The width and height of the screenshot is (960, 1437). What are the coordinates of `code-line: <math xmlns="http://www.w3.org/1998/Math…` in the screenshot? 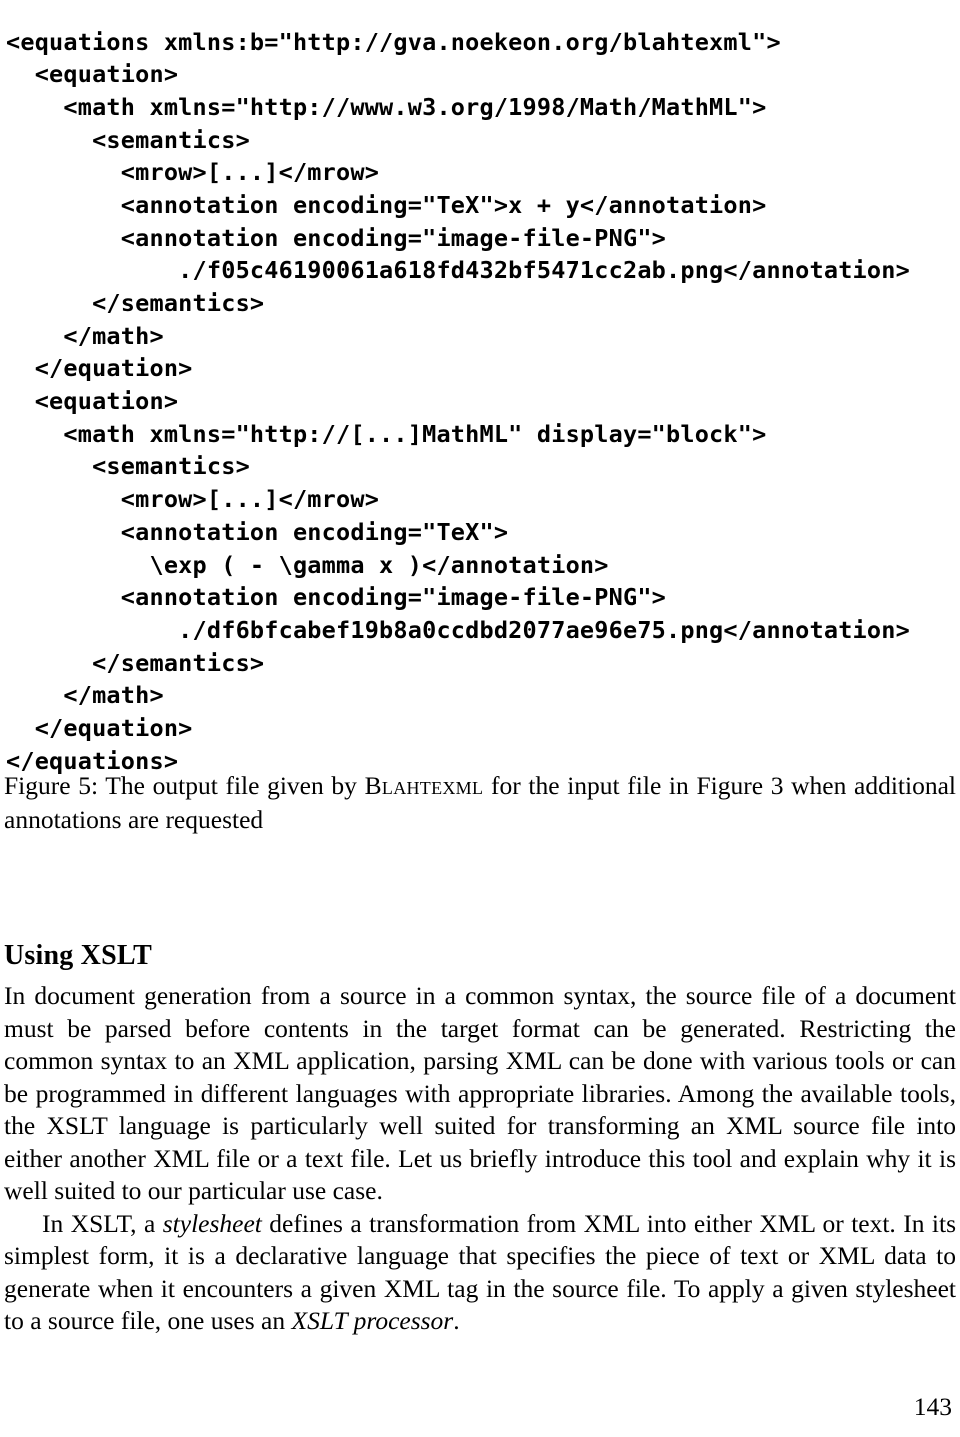 It's located at (386, 106).